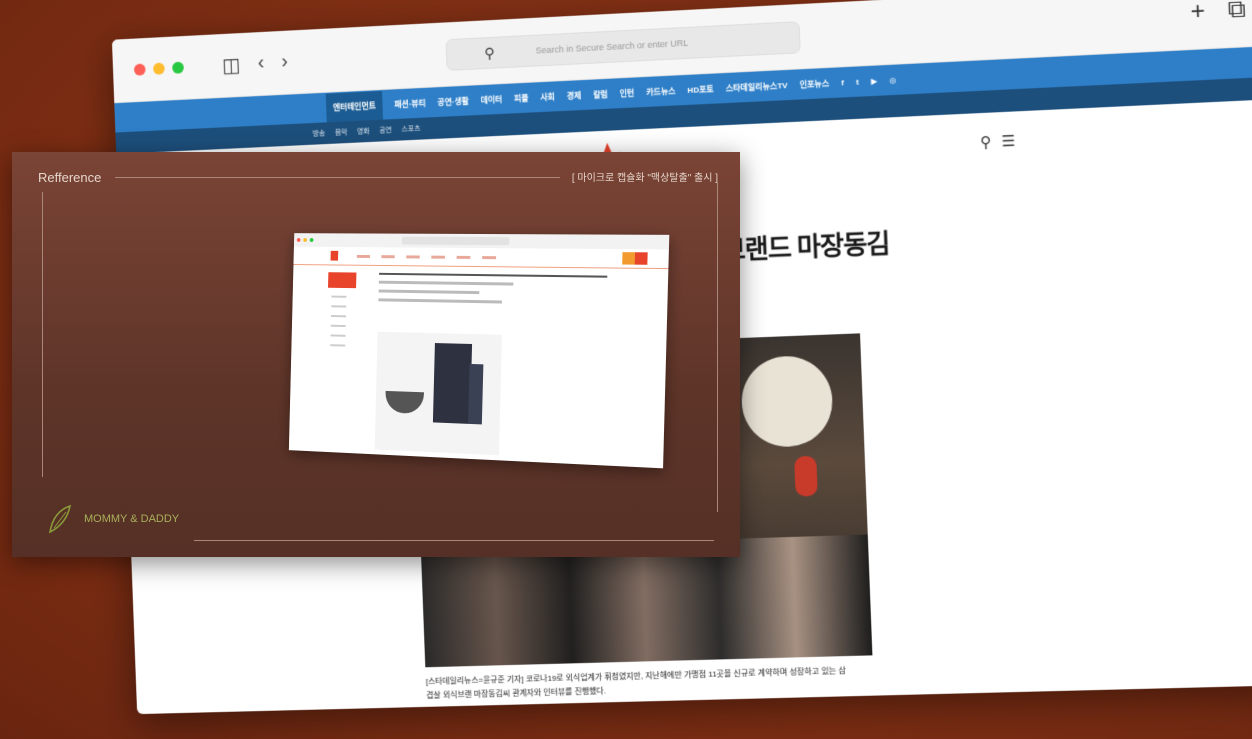  I want to click on mini-toolbar, so click(481, 241).